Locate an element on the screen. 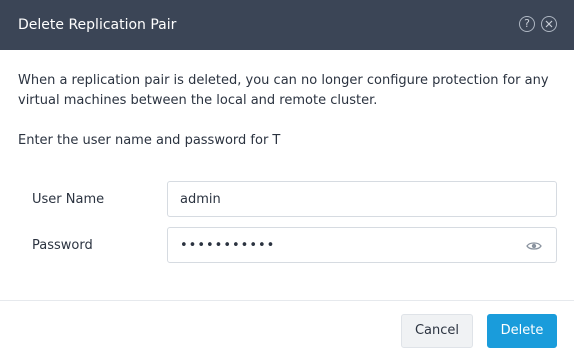 The image size is (574, 359). password-input is located at coordinates (362, 245).